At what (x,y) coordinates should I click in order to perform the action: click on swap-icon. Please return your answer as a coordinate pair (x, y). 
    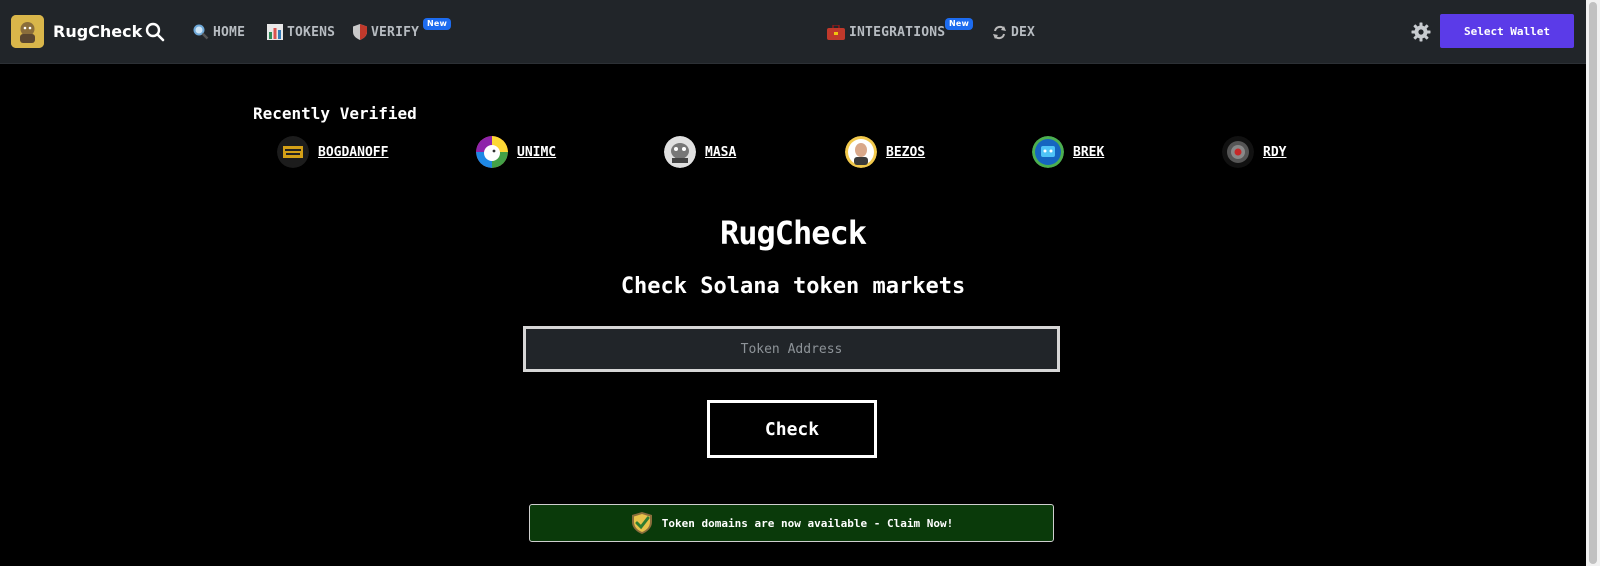
    Looking at the image, I should click on (999, 32).